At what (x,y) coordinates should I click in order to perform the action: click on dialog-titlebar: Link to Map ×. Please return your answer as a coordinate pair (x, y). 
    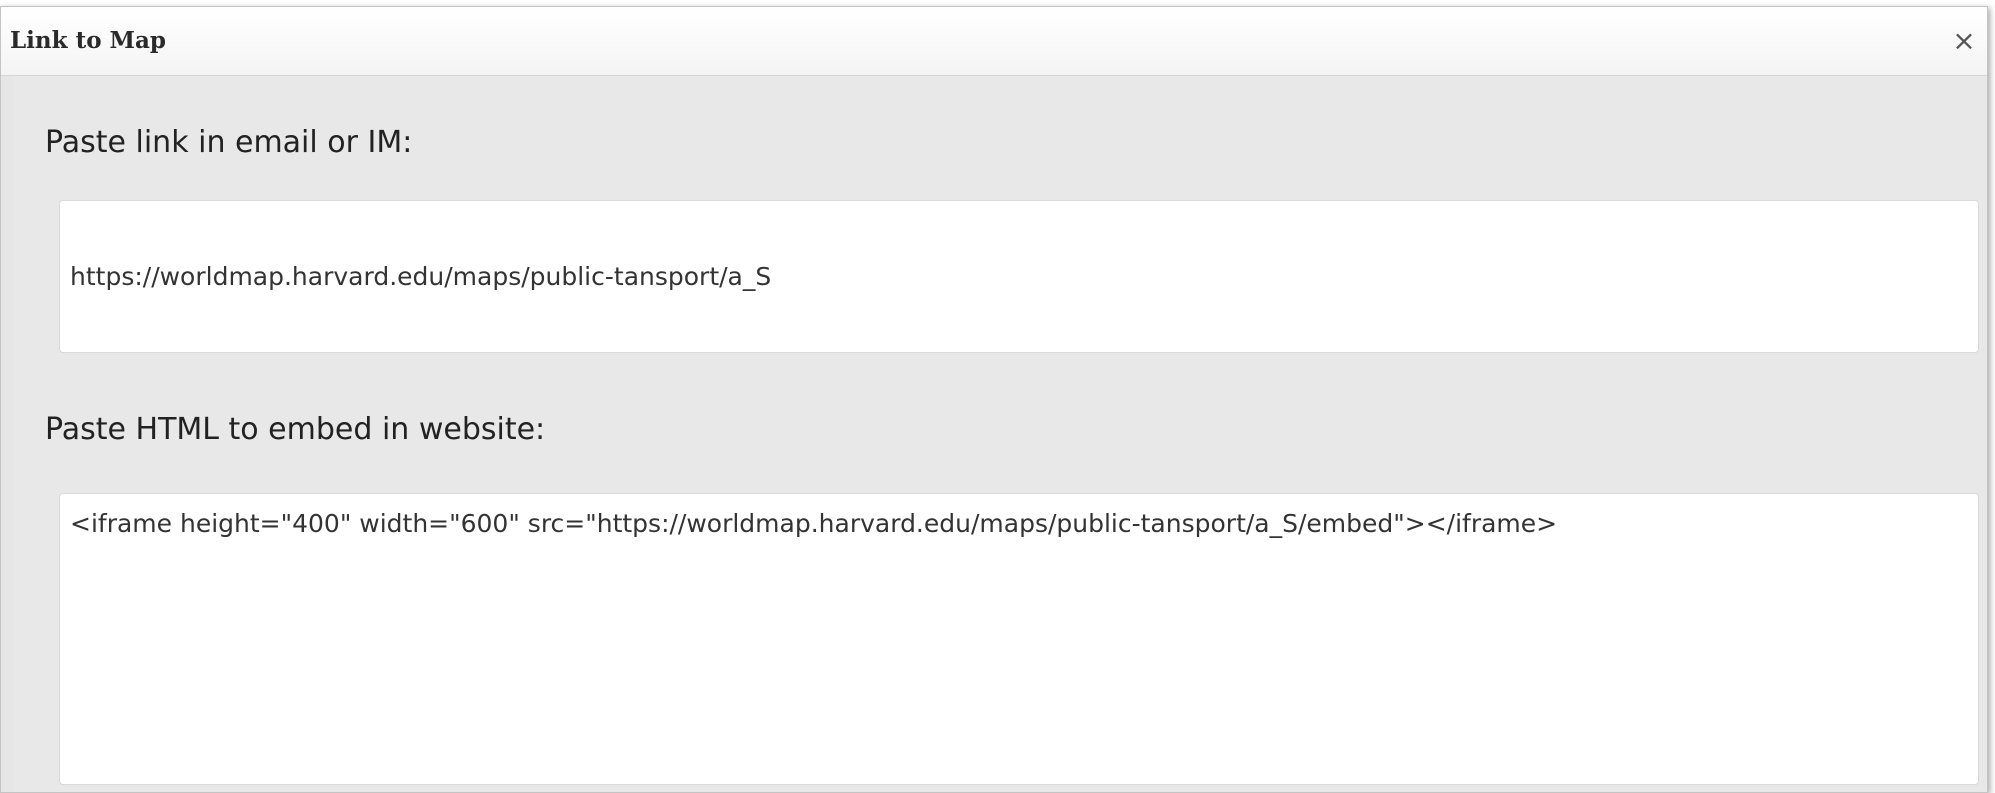
    Looking at the image, I should click on (994, 41).